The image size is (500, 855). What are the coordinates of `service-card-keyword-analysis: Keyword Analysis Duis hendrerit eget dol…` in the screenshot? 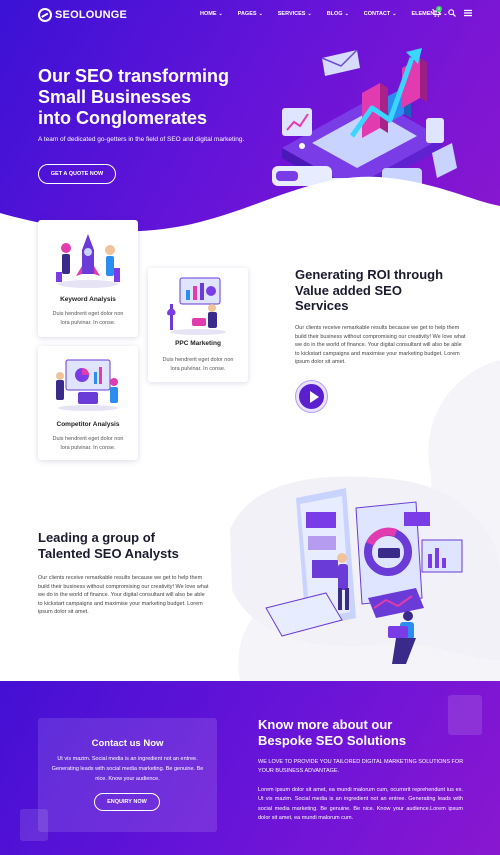 It's located at (88, 278).